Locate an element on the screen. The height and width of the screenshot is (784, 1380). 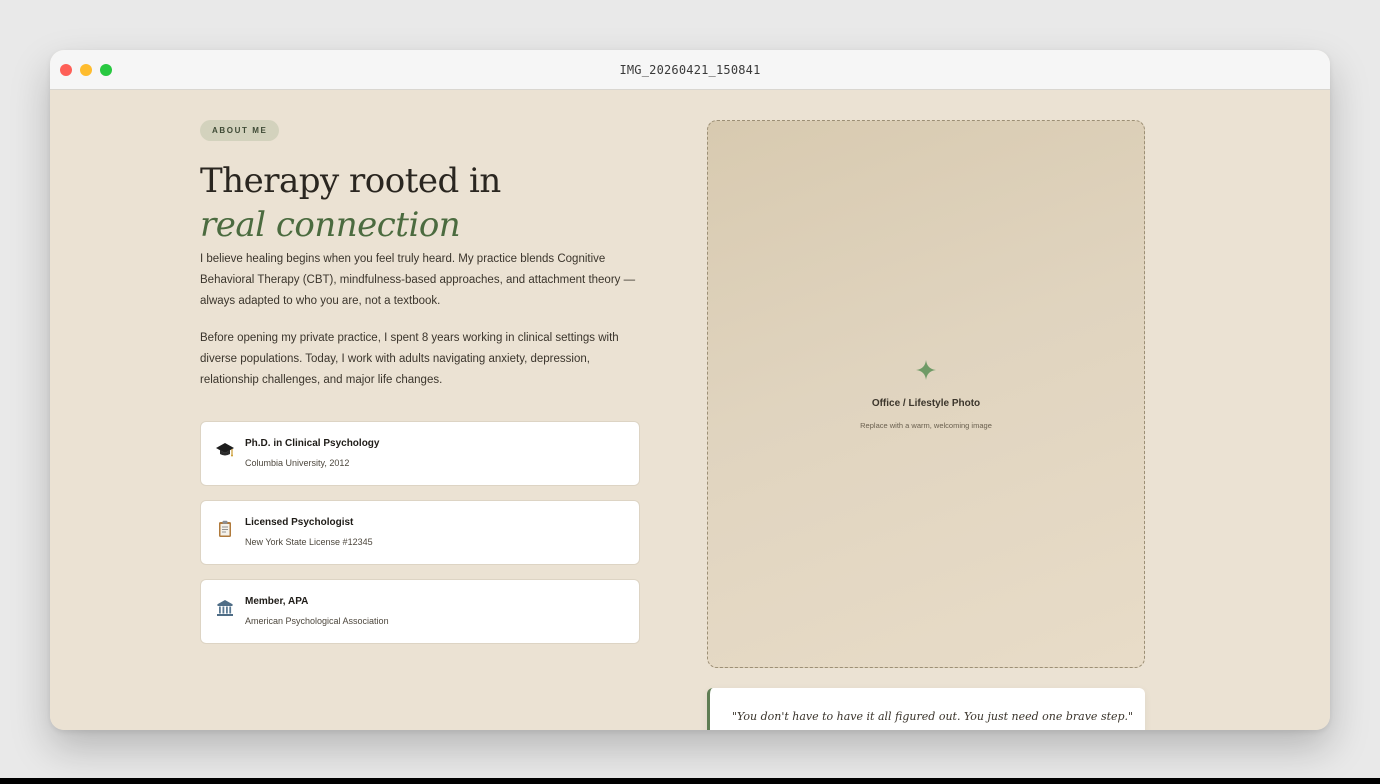
close-window-button is located at coordinates (66, 70).